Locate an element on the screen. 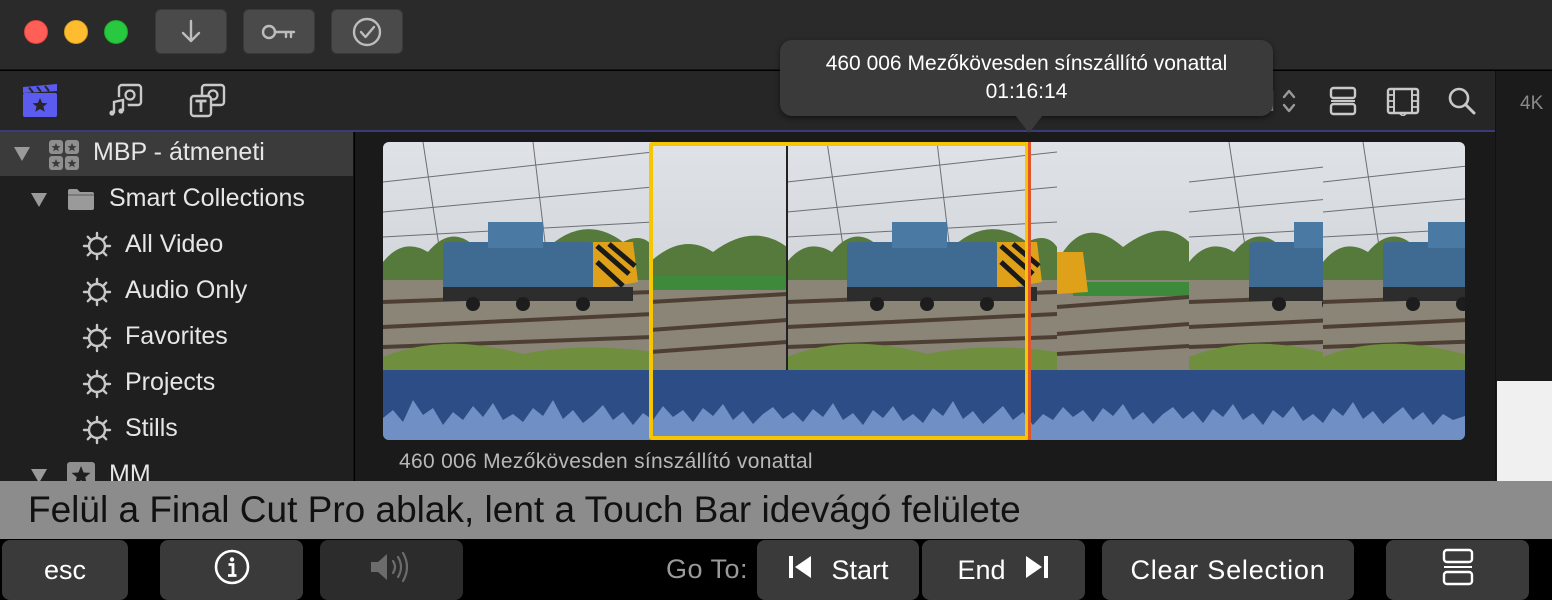 The width and height of the screenshot is (1552, 600). speaker-icon is located at coordinates (392, 570).